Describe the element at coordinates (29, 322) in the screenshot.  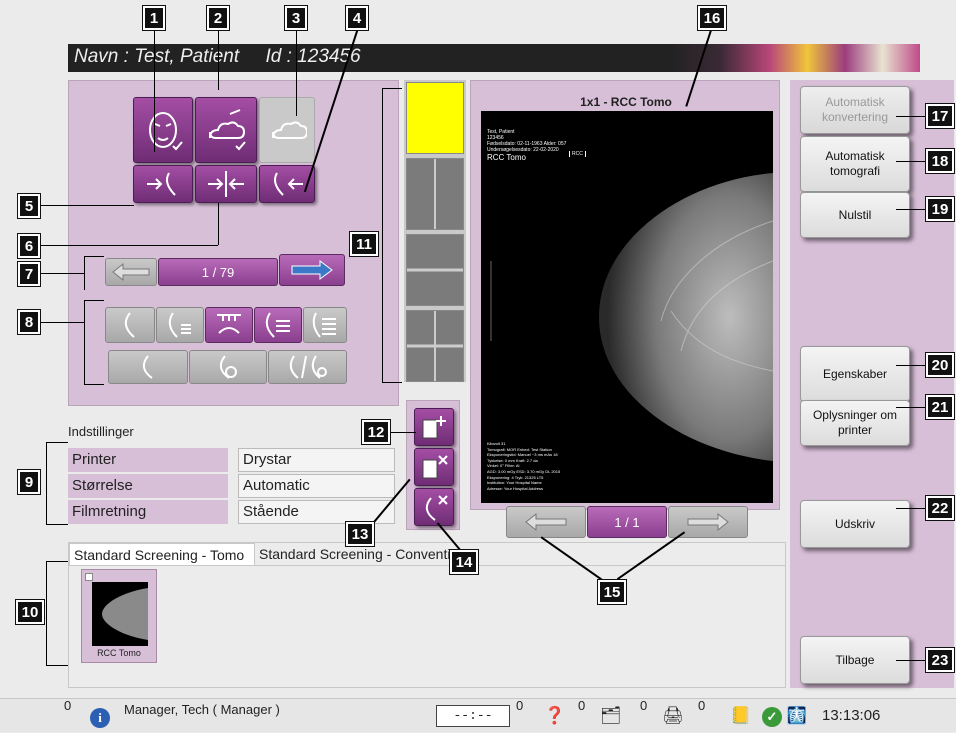
I see `callout-8: 8` at that location.